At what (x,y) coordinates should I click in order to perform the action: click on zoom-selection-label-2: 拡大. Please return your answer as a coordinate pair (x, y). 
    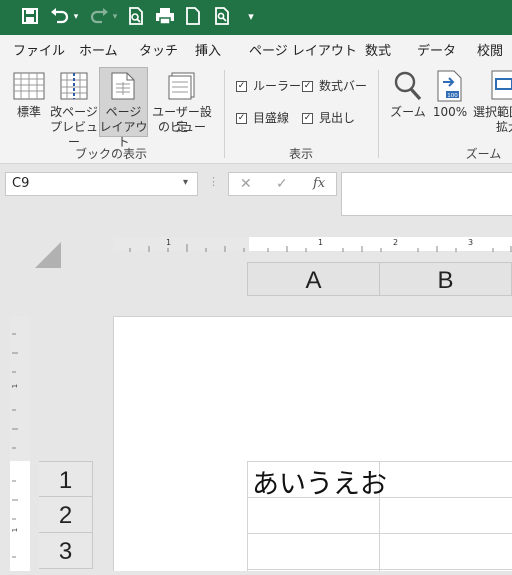
    Looking at the image, I should click on (504, 127).